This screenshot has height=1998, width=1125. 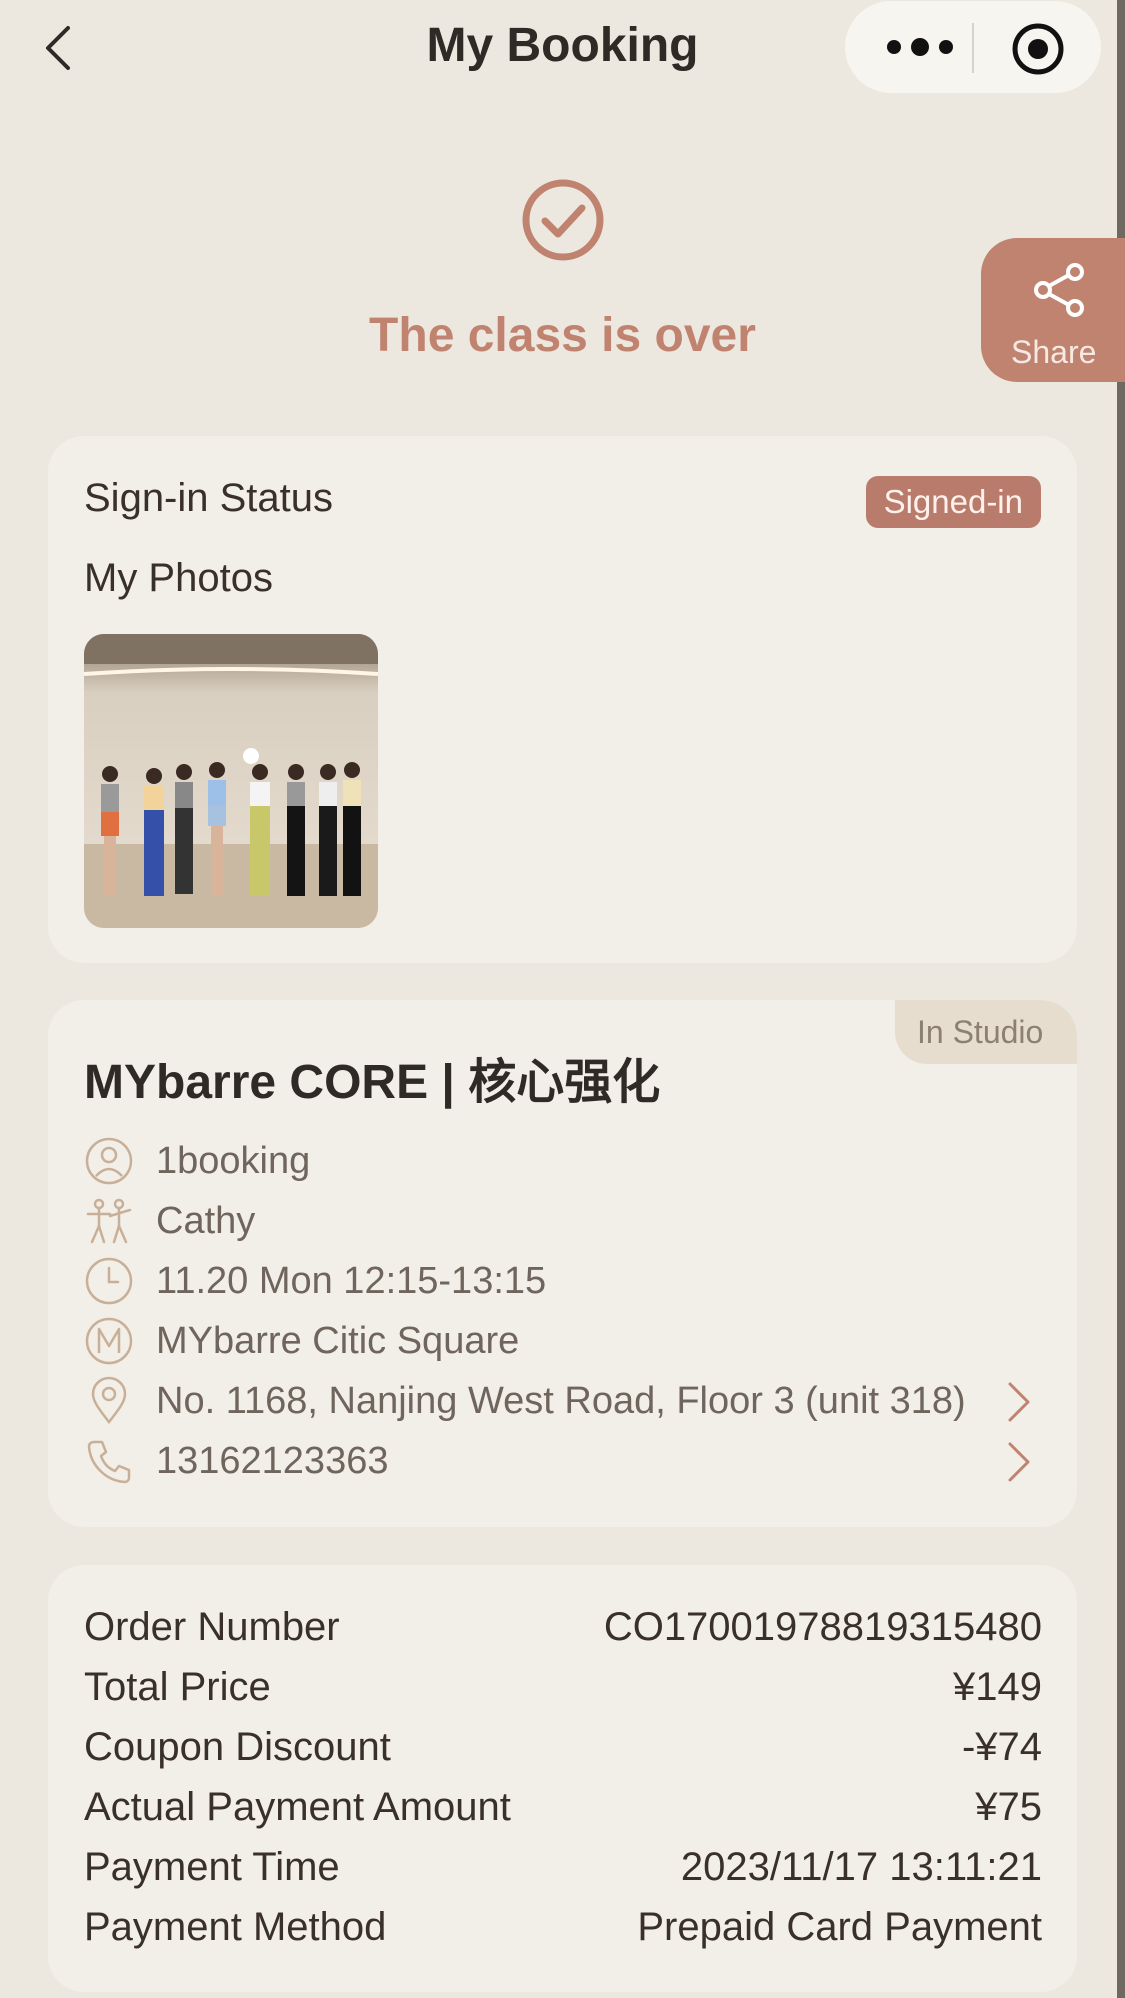 What do you see at coordinates (564, 1280) in the screenshot?
I see `class-time-row: 11.20 Mon 12:15-13:15` at bounding box center [564, 1280].